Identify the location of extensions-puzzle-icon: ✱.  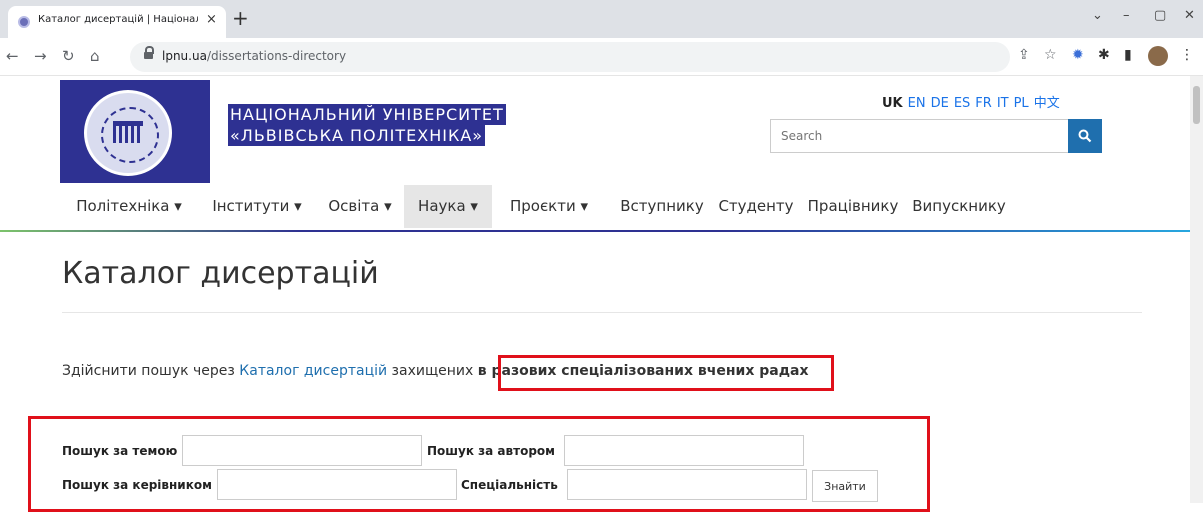
(1104, 55).